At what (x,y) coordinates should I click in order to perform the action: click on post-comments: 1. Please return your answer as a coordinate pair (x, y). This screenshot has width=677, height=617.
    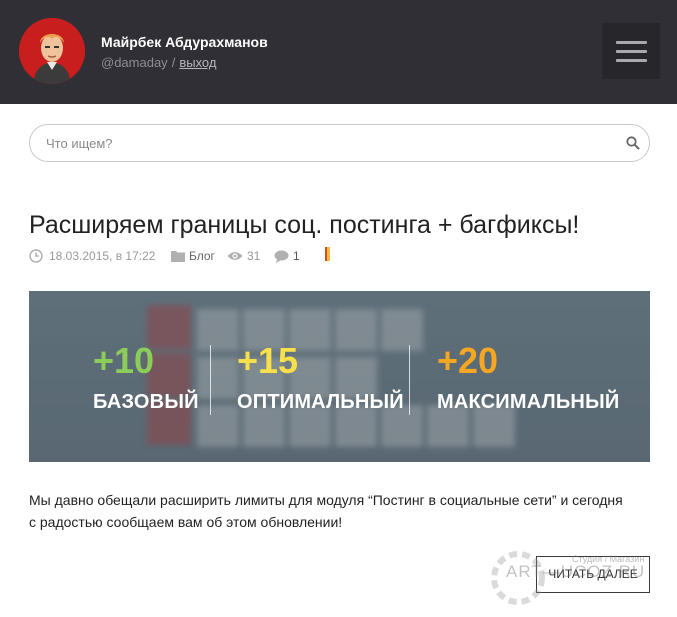
    Looking at the image, I should click on (291, 256).